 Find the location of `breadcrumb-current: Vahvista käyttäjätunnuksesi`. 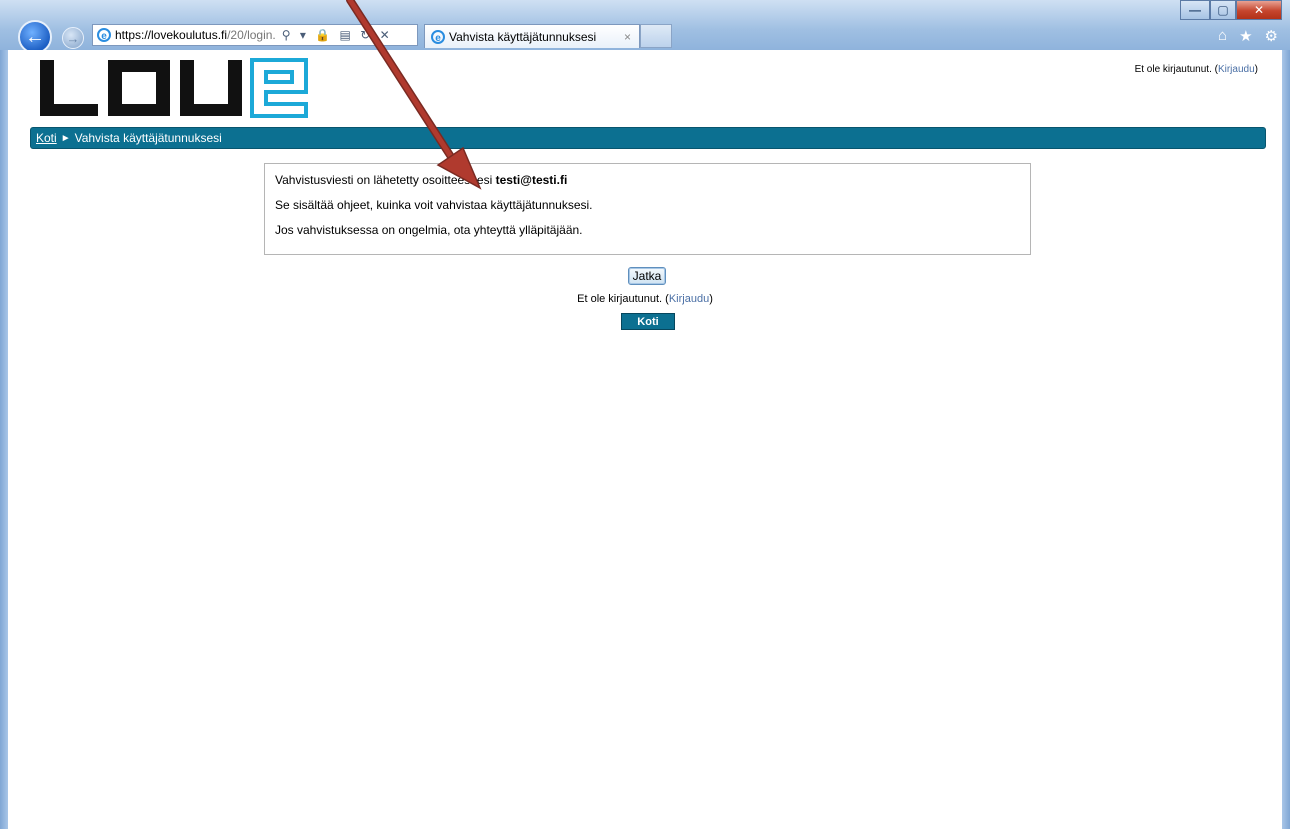

breadcrumb-current: Vahvista käyttäjätunnuksesi is located at coordinates (148, 138).